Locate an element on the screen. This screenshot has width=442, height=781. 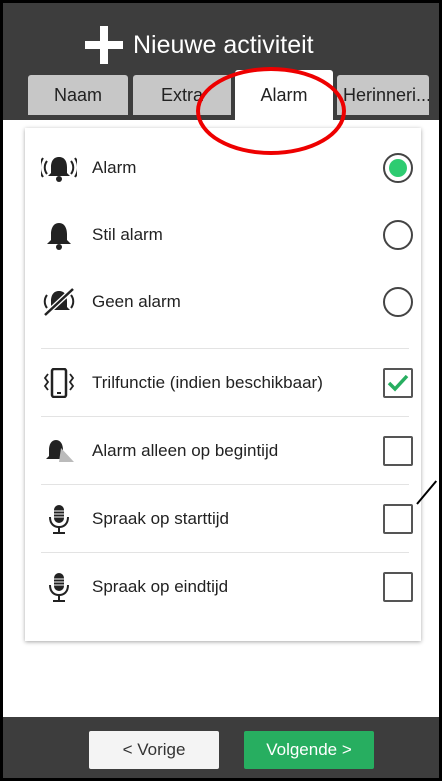
plus-icon is located at coordinates (104, 45).